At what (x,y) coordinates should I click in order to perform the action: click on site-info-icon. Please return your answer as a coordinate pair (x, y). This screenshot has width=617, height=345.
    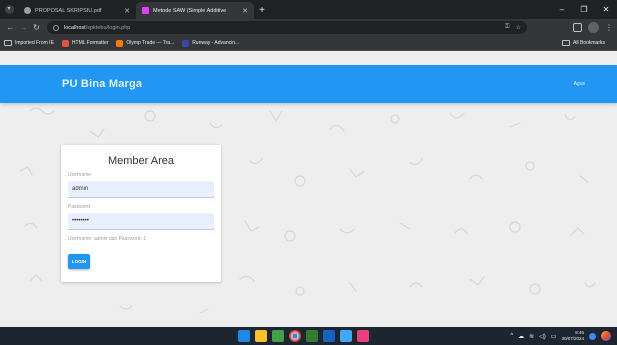
    Looking at the image, I should click on (56, 27).